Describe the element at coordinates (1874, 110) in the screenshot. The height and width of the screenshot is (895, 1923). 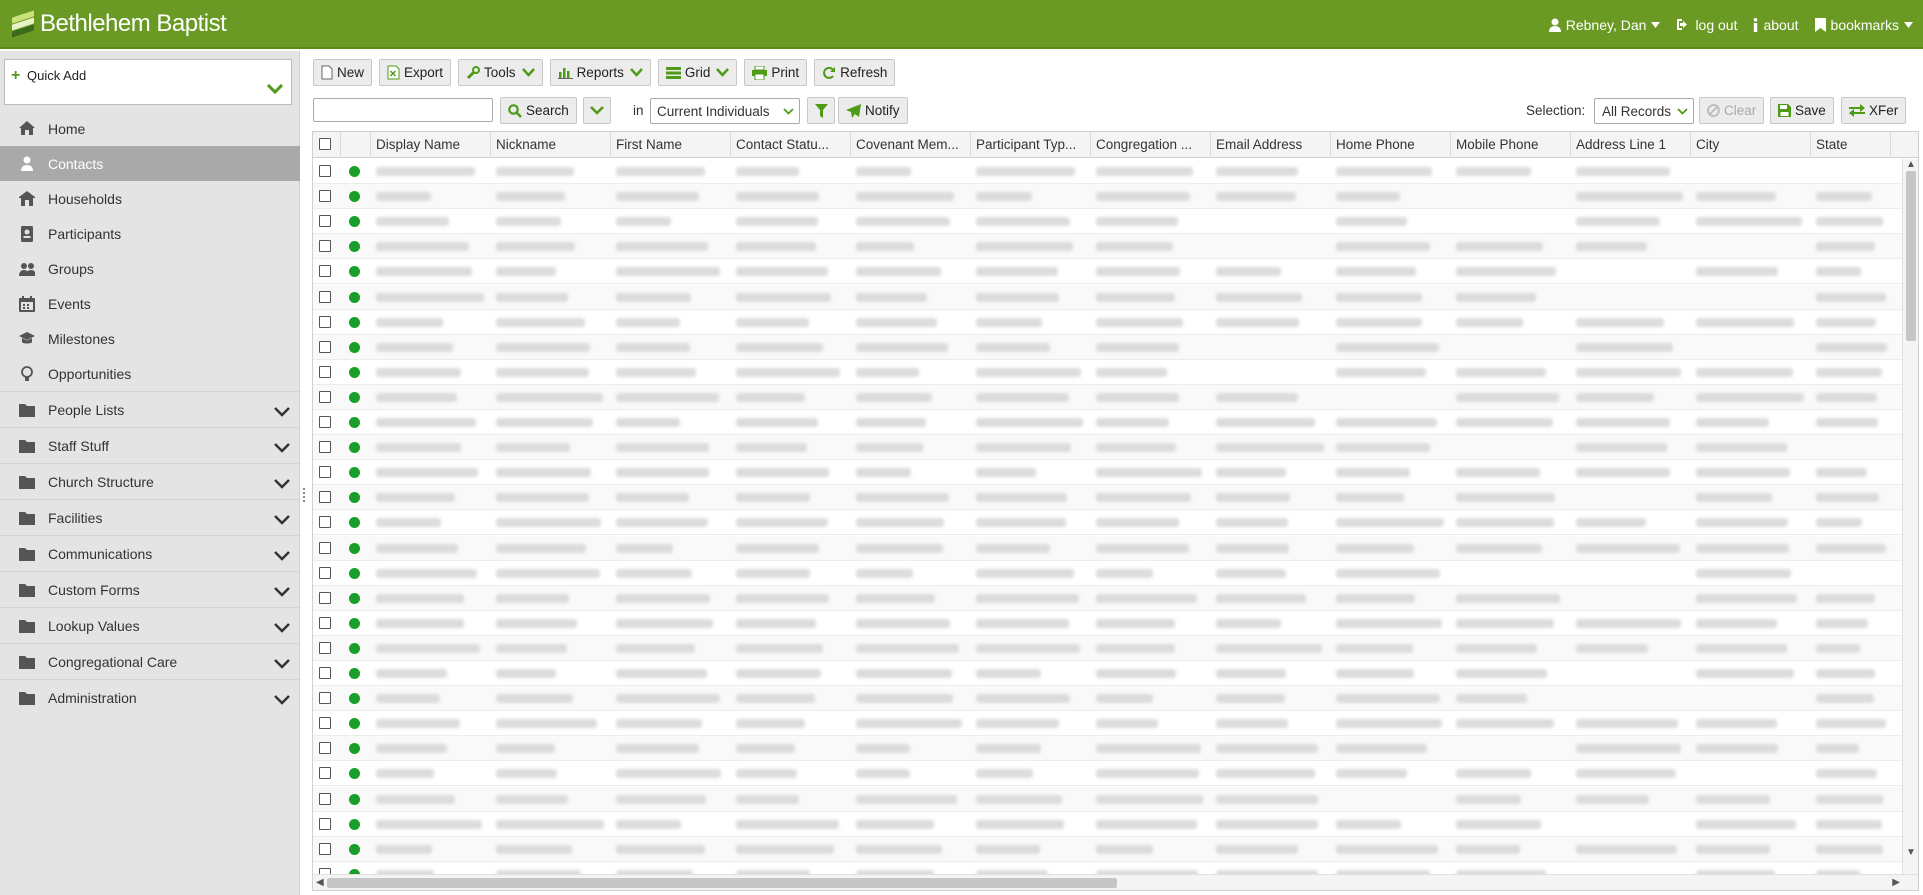
I see `xfer-button: XFer` at that location.